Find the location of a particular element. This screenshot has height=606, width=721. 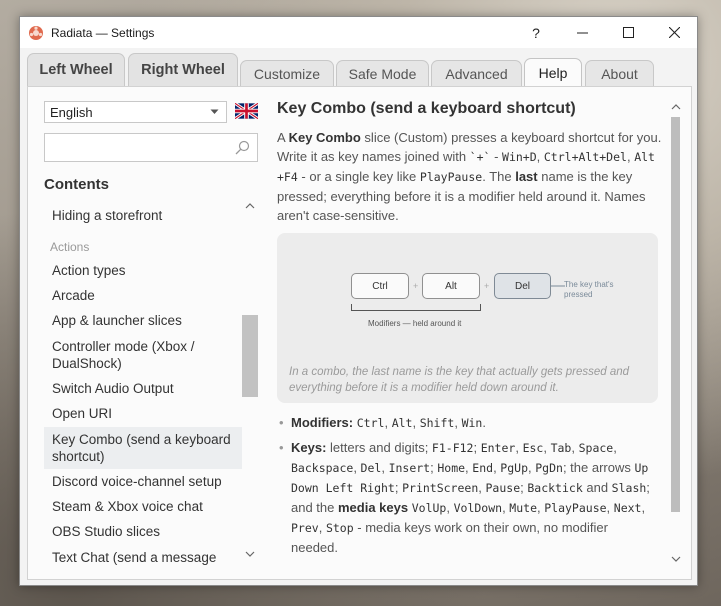

intro-text: - is located at coordinates (496, 156).